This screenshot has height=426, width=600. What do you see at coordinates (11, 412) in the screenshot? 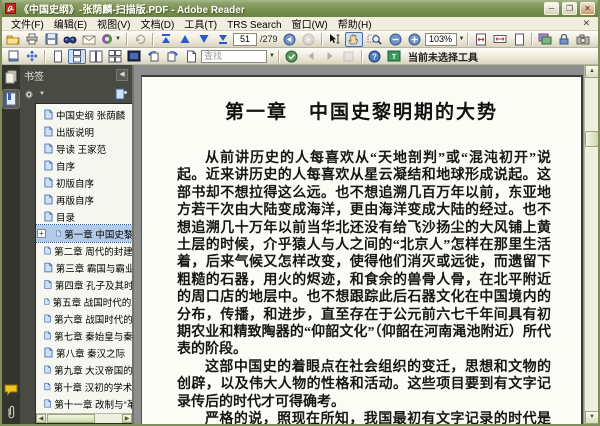
I see `attachments-panel-icon` at bounding box center [11, 412].